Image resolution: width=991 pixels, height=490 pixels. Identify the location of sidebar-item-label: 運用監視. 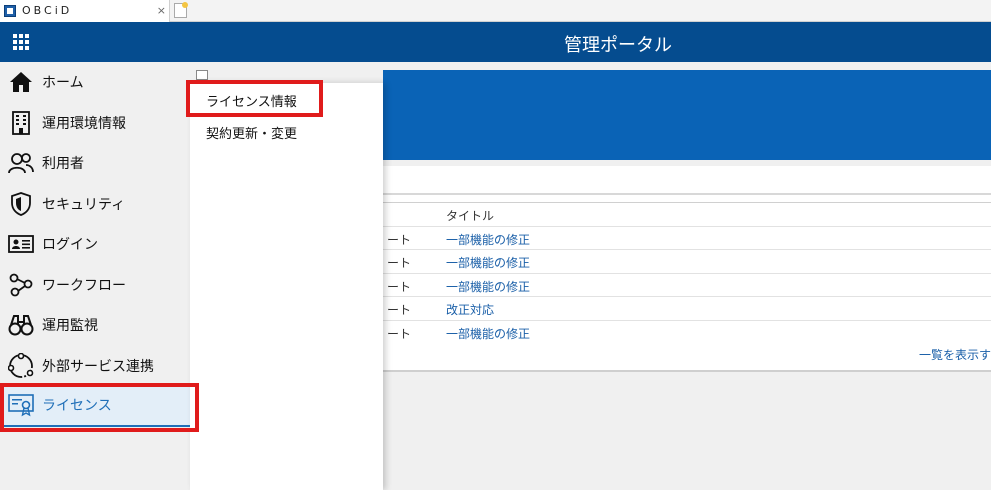
(70, 326).